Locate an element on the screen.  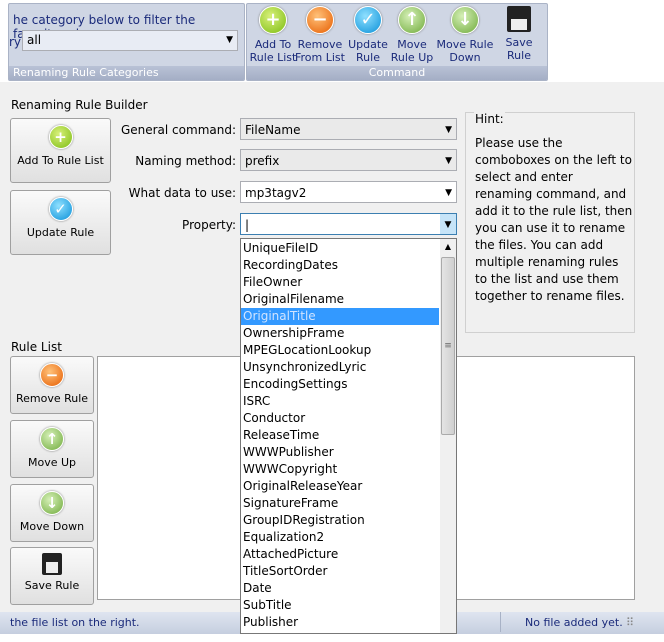
dropdown-item: ISRC is located at coordinates (340, 401).